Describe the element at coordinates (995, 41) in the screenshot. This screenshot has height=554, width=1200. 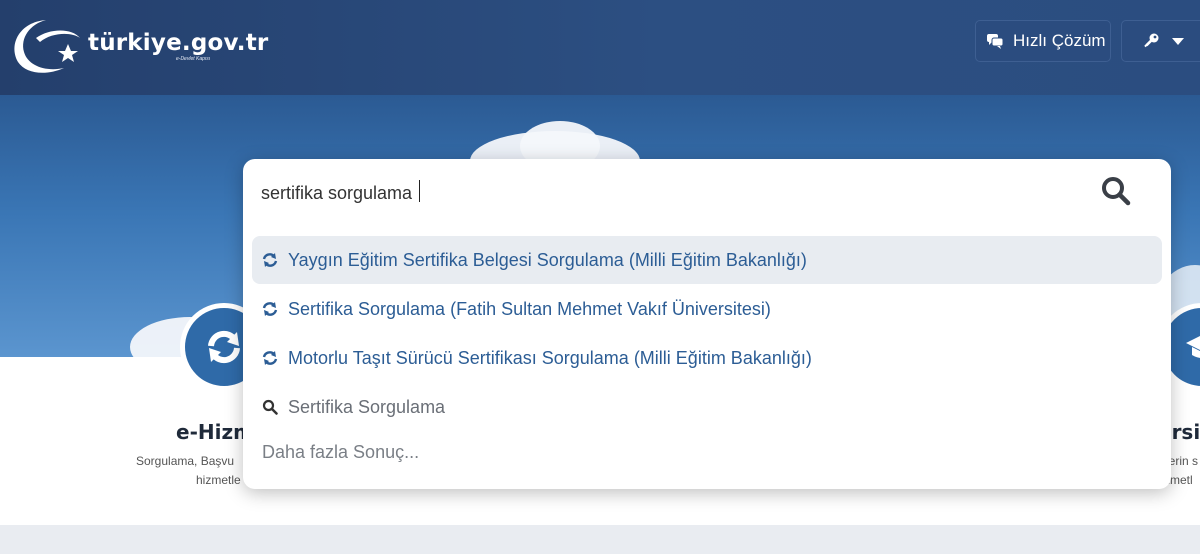
I see `chat-bubbles-icon` at that location.